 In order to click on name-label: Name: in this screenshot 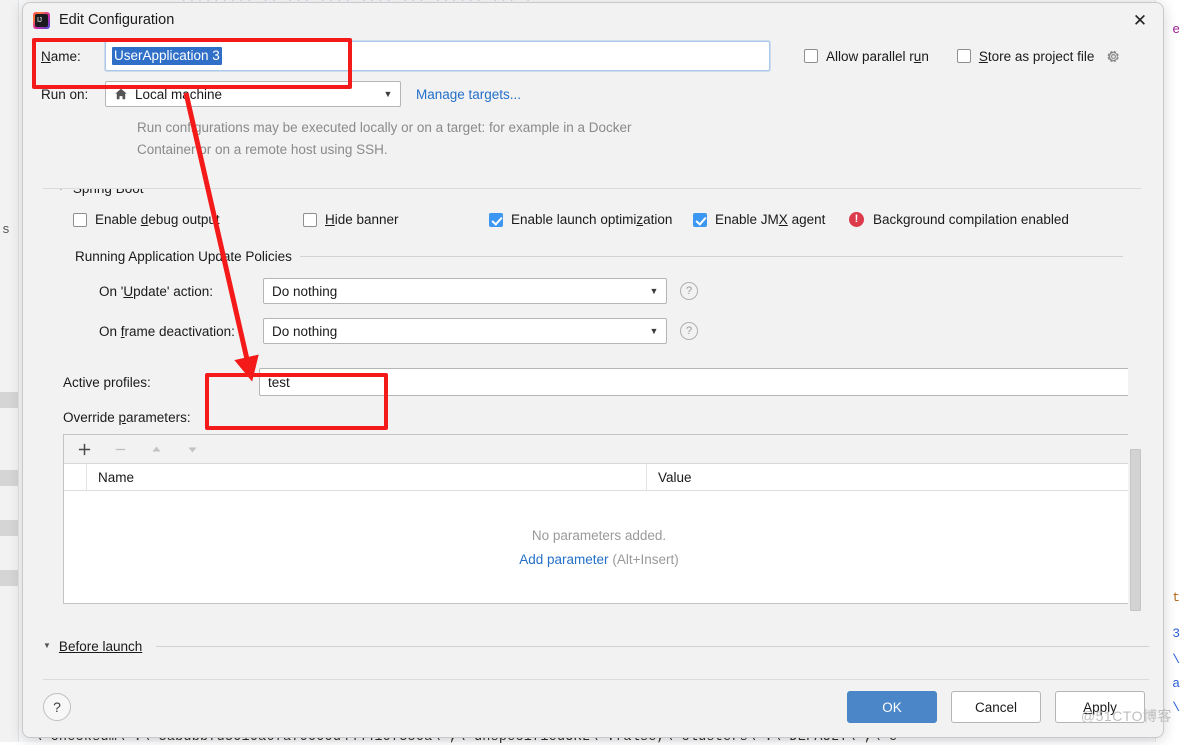, I will do `click(61, 56)`.